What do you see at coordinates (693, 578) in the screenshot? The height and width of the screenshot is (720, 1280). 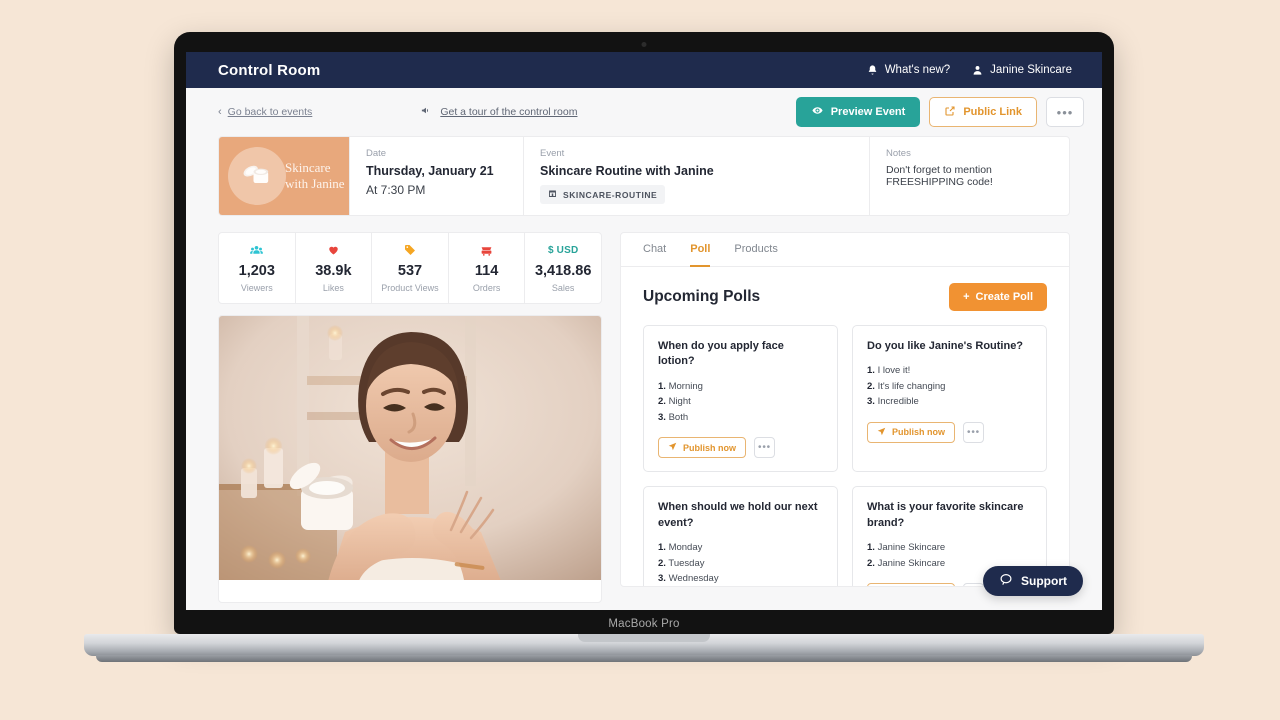 I see `poll-option-label: Wednesday` at bounding box center [693, 578].